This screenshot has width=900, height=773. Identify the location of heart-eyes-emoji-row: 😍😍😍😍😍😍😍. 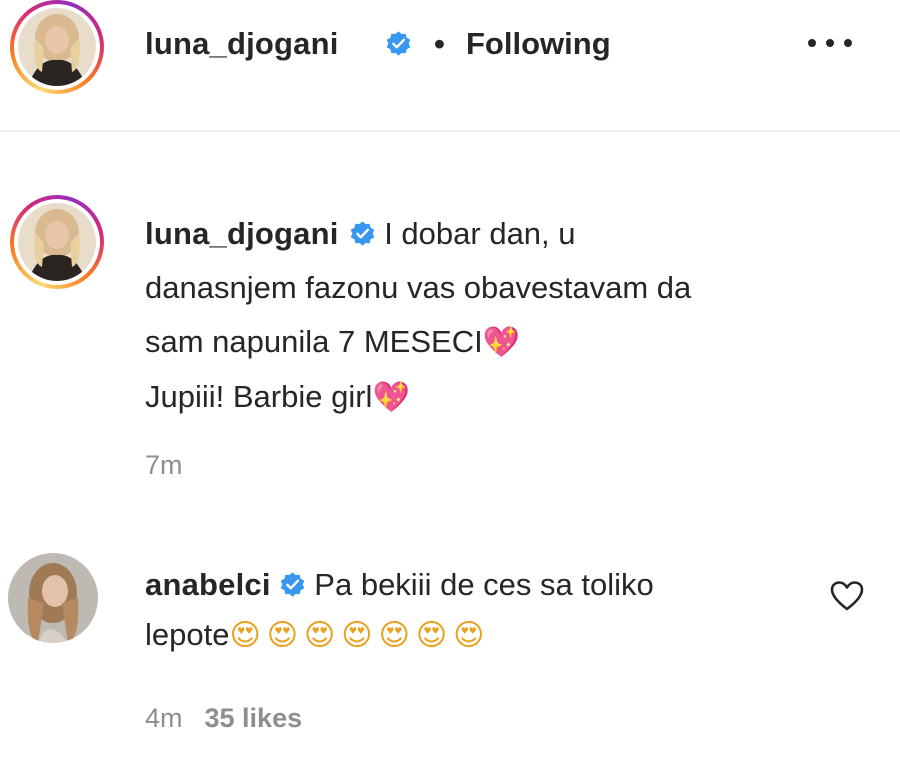
(360, 635).